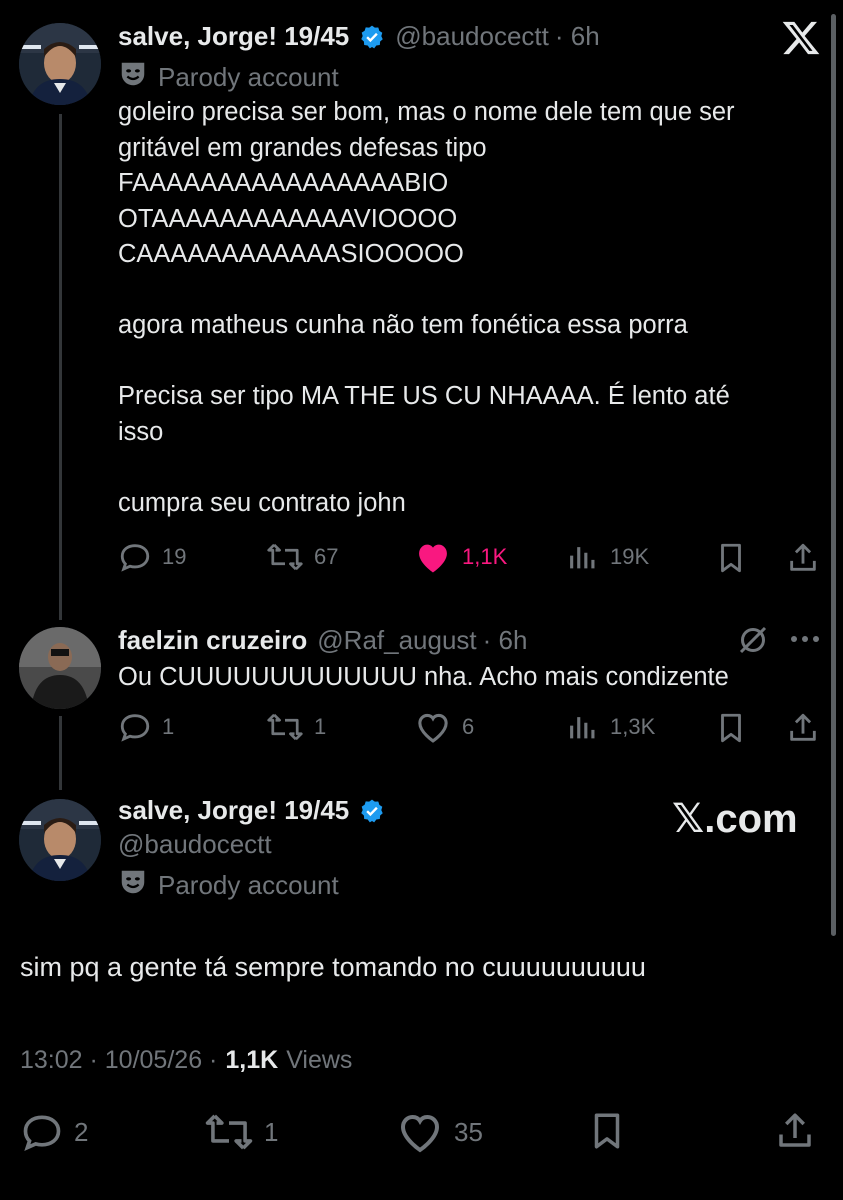 The width and height of the screenshot is (843, 1200). I want to click on more-options-icon, so click(805, 641).